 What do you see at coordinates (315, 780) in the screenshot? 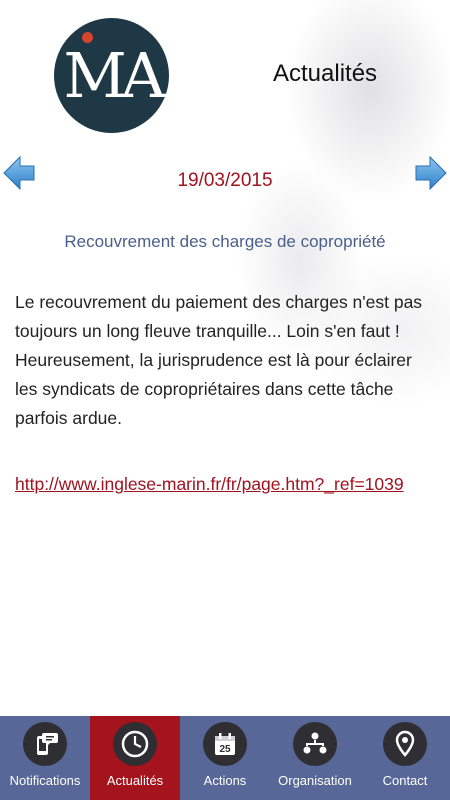
I see `tab-label: Organisation` at bounding box center [315, 780].